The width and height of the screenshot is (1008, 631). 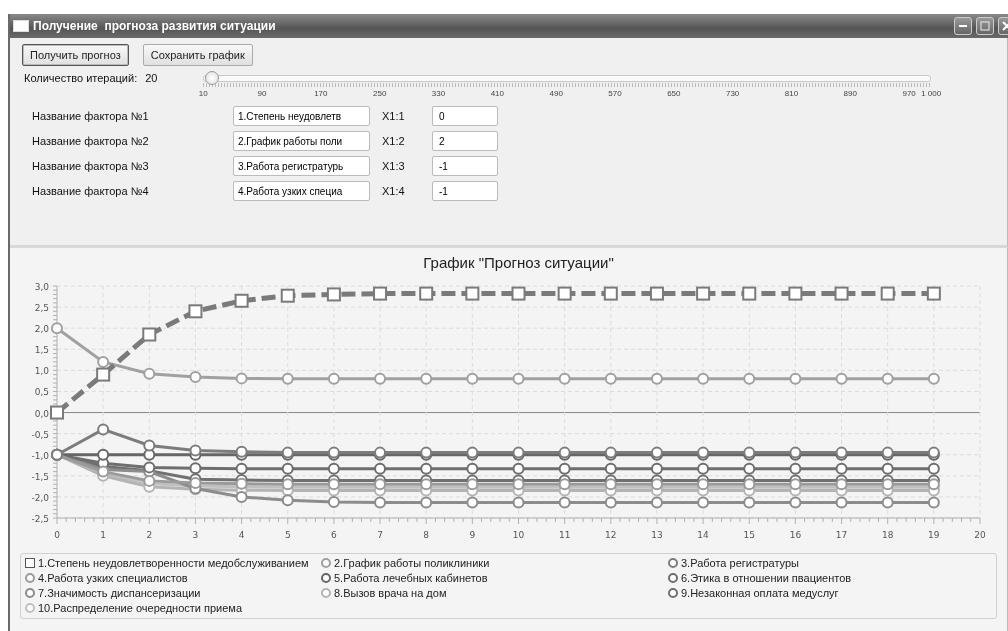 I want to click on axis-tick-label: 13, so click(x=657, y=535).